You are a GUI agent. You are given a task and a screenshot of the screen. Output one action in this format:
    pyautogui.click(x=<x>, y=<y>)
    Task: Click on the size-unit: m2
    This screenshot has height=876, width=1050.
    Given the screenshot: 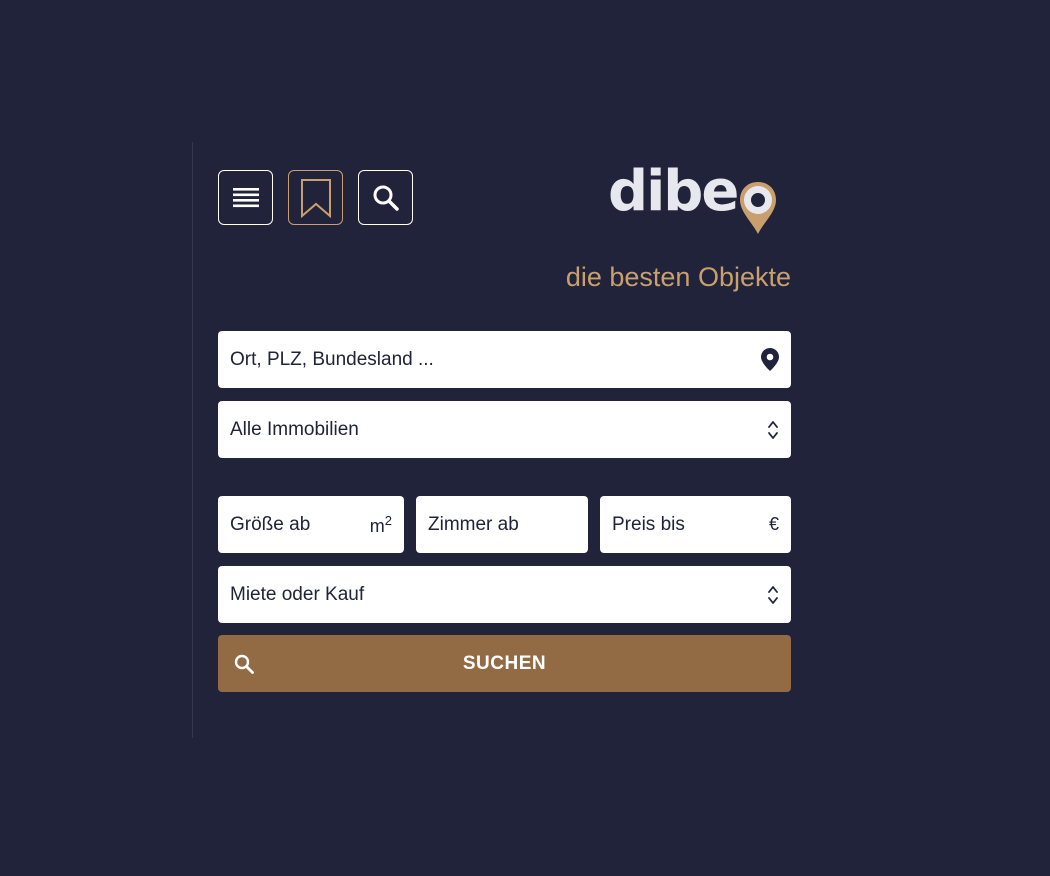 What is the action you would take?
    pyautogui.click(x=380, y=524)
    